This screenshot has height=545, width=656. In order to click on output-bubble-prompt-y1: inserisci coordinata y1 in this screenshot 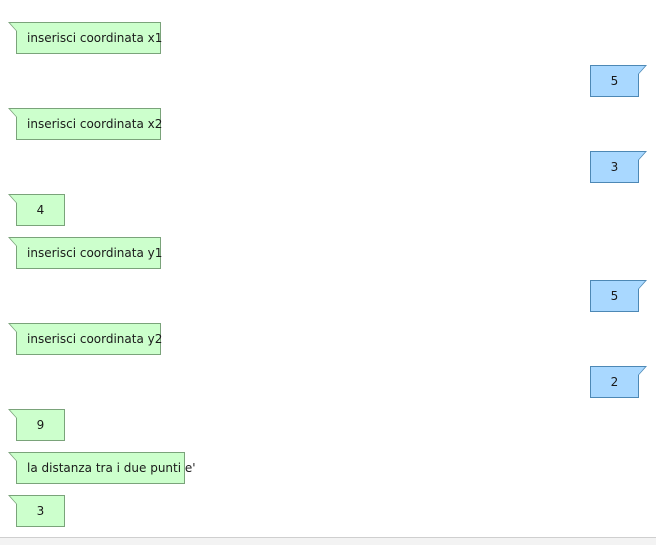, I will do `click(85, 253)`.